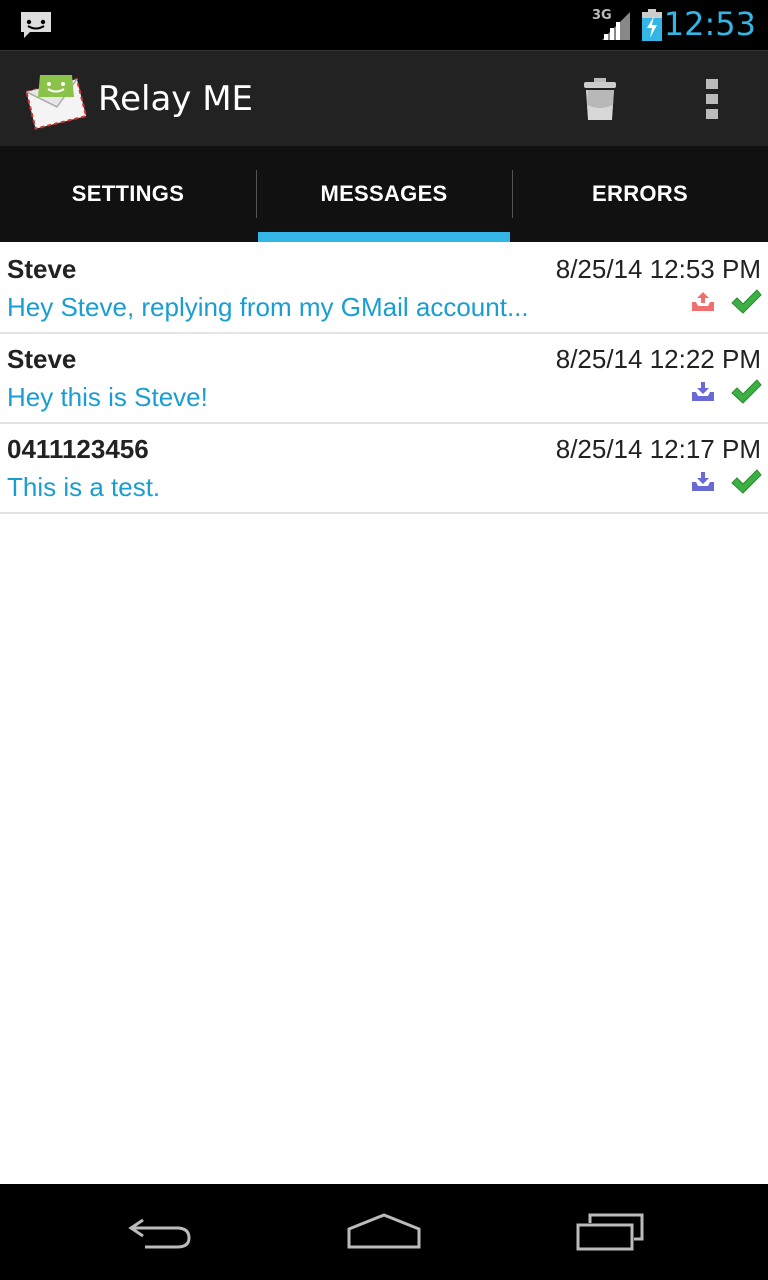 Image resolution: width=768 pixels, height=1280 pixels. I want to click on back-button, so click(160, 1232).